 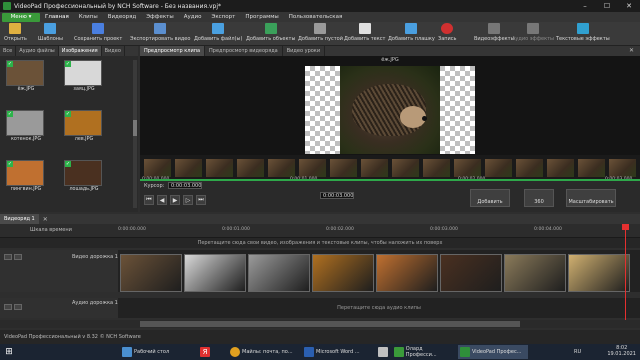 I want to click on menu-effects: Эффекты, so click(x=160, y=17).